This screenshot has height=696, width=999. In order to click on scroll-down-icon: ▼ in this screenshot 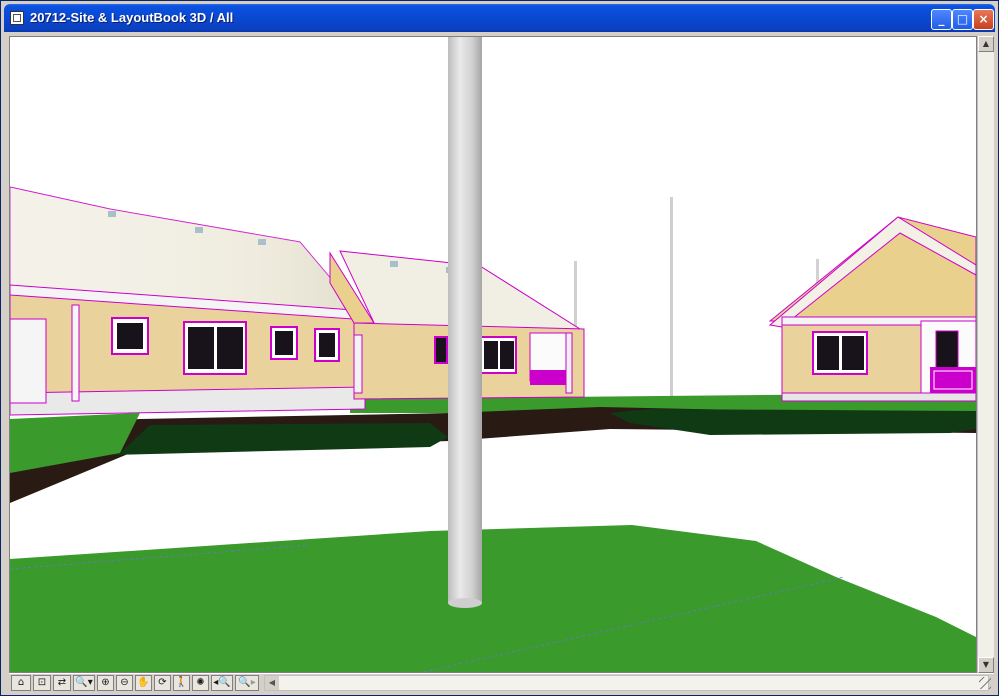, I will do `click(986, 665)`.